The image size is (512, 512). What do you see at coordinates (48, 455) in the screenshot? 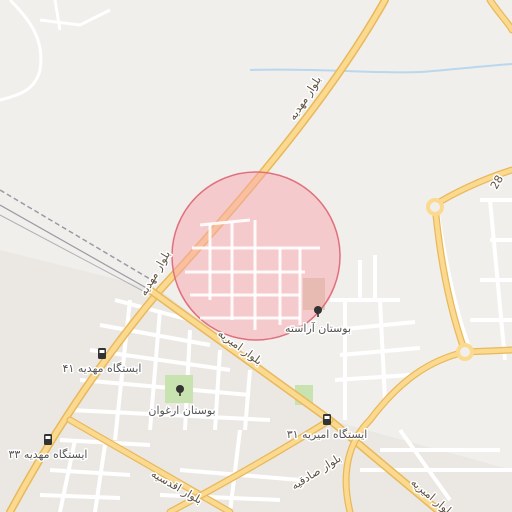
I see `poi-label-istgah-mahdieh-33: ایستگاه مهدیه ۳۳` at bounding box center [48, 455].